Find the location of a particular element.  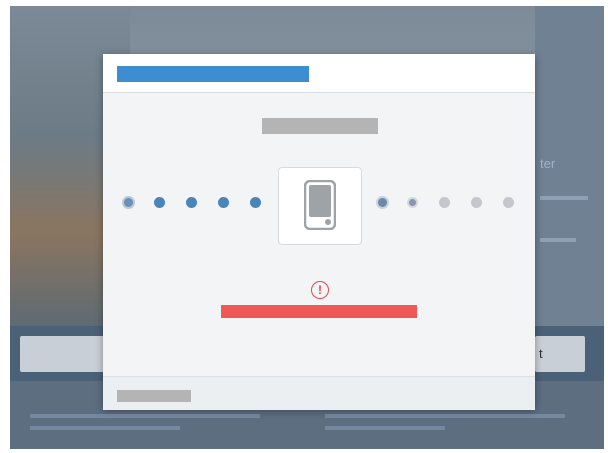

error-message-placeholder is located at coordinates (319, 311).